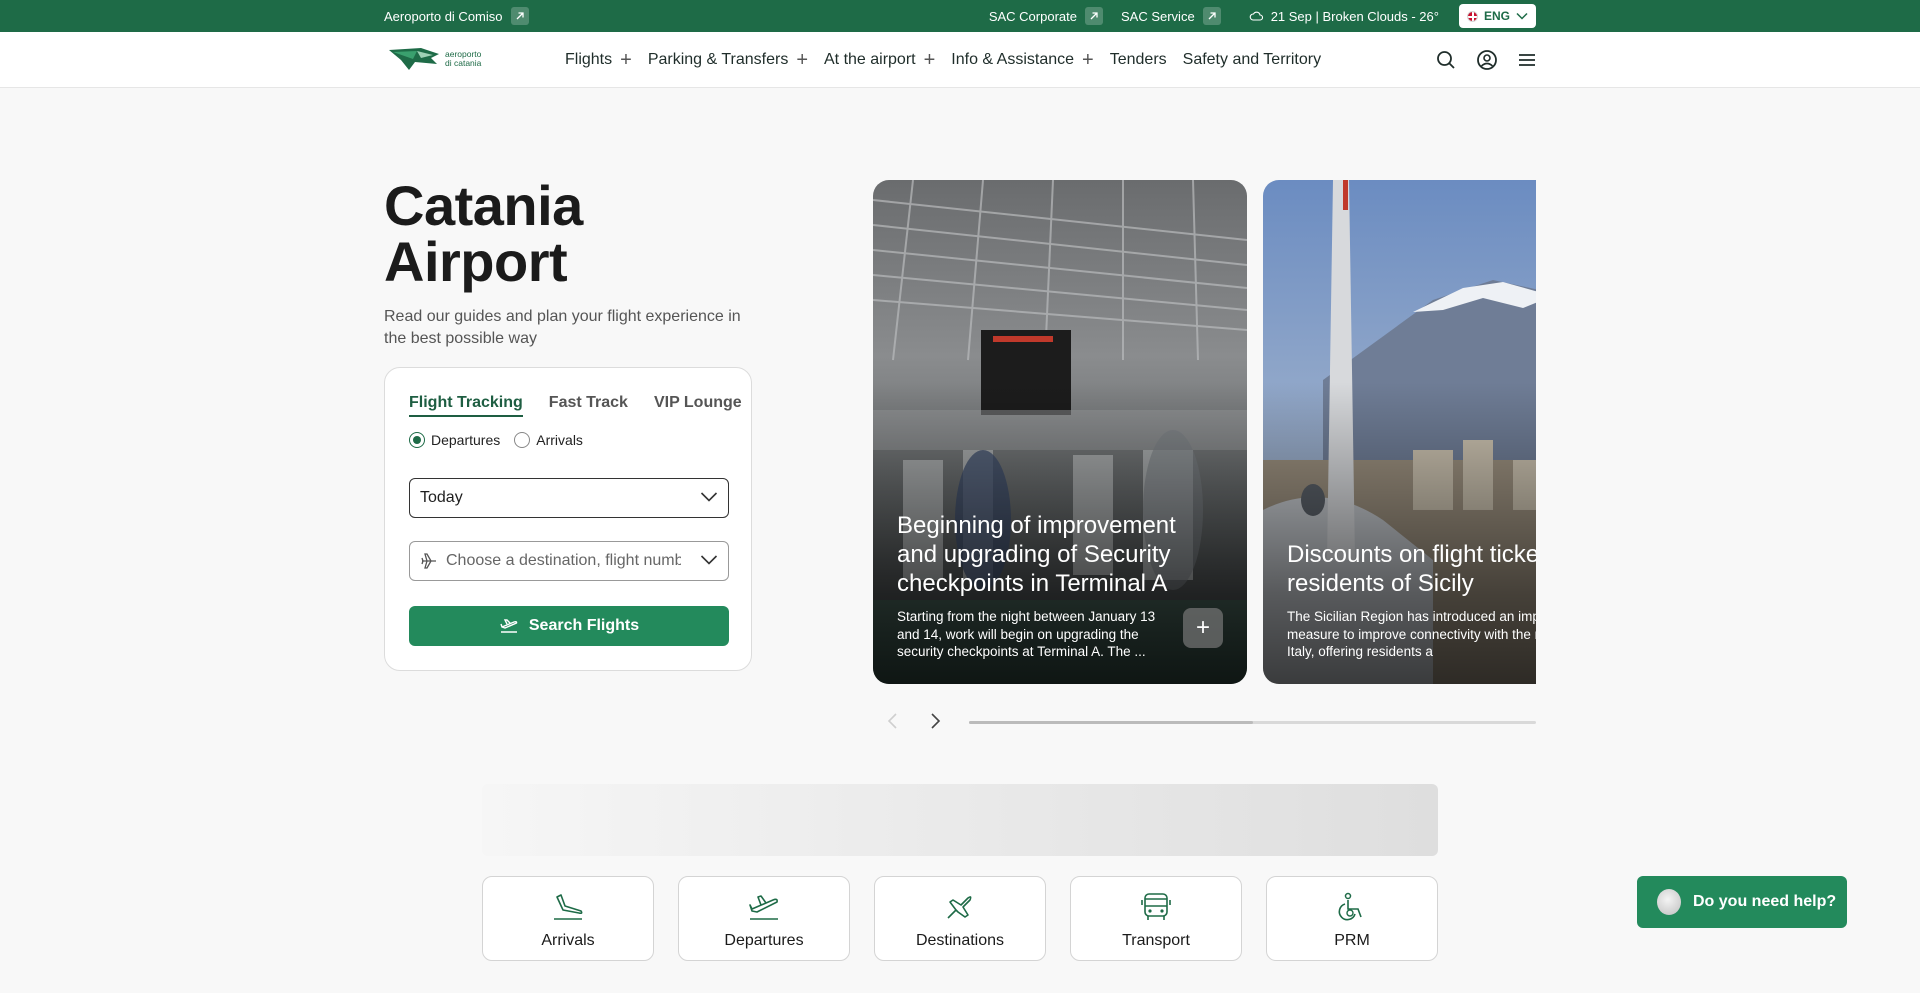  What do you see at coordinates (1156, 940) in the screenshot?
I see `quick-link-label: Transport` at bounding box center [1156, 940].